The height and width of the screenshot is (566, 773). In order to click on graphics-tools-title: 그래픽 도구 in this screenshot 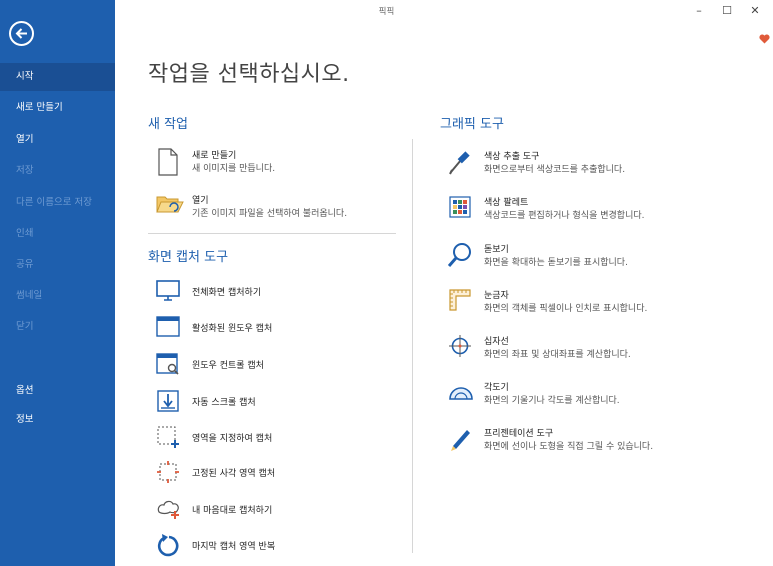, I will do `click(472, 124)`.